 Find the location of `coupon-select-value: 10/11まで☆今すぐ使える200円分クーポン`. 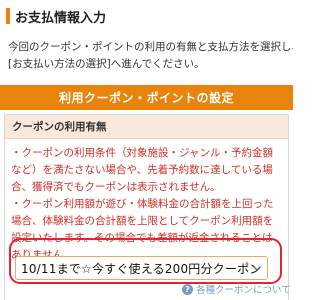

coupon-select-value: 10/11まで☆今すぐ使える200円分クーポン is located at coordinates (141, 268).